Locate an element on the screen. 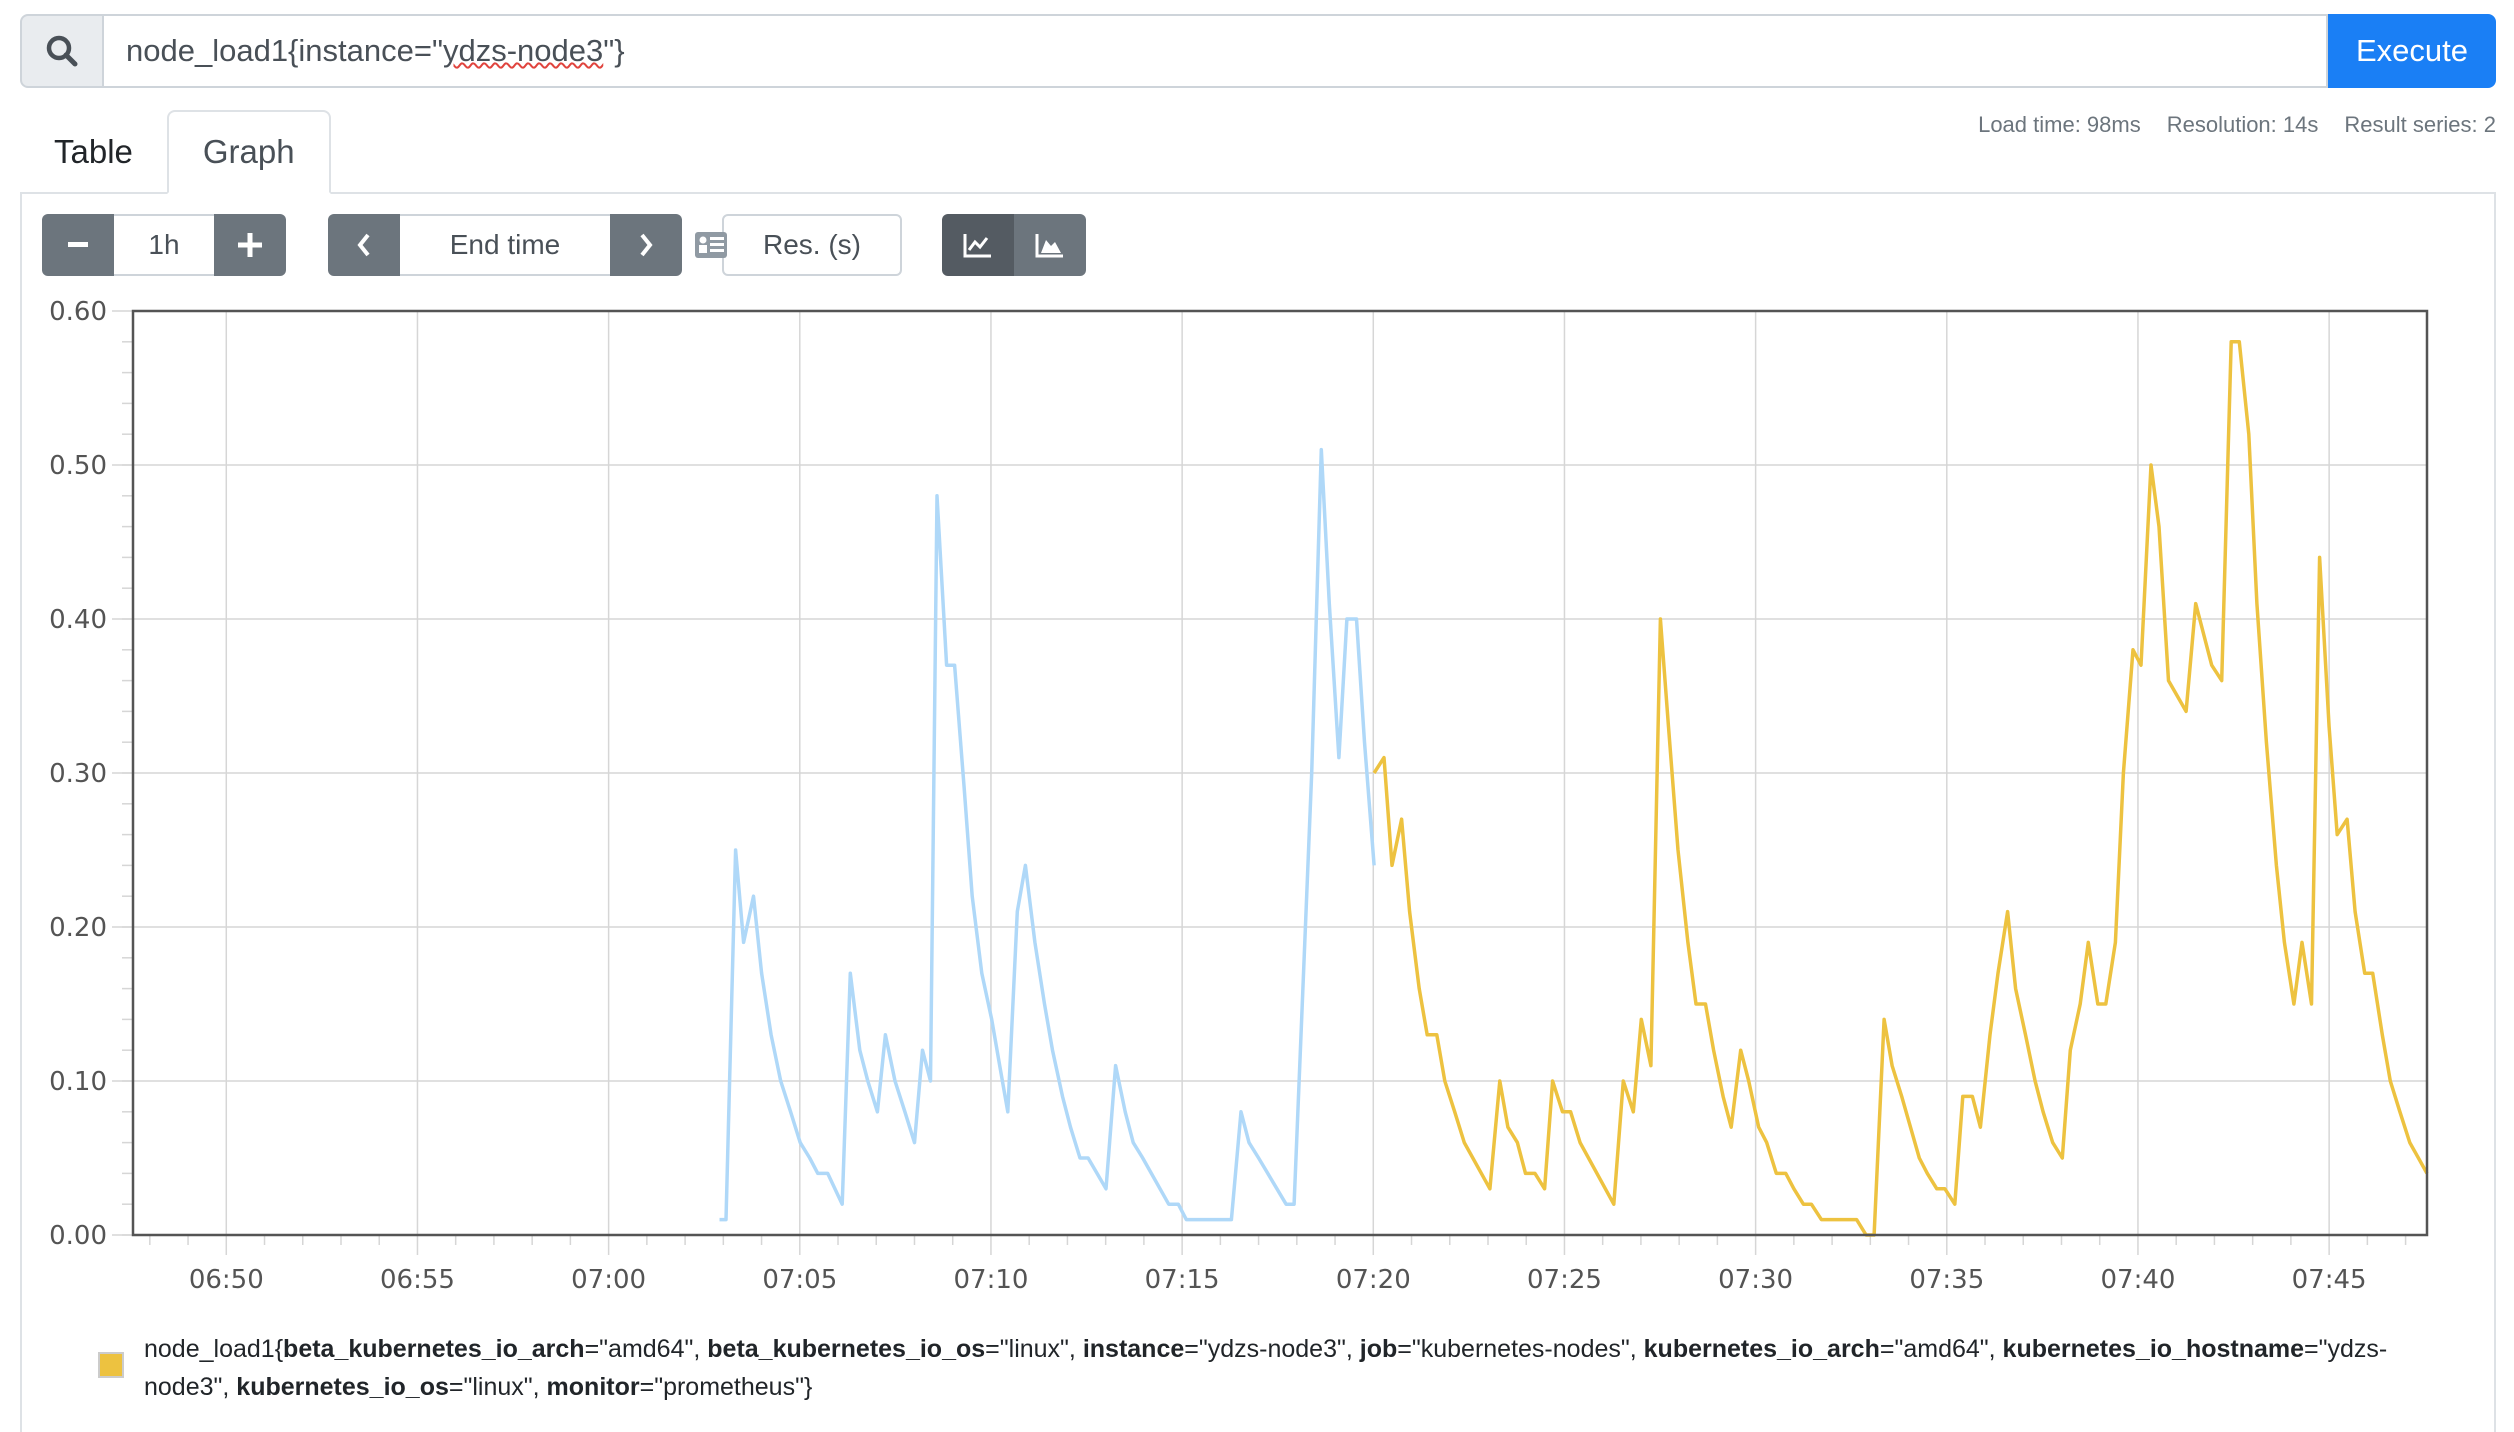 This screenshot has height=1432, width=2514. x-tick-label: 07:20 is located at coordinates (1373, 1280).